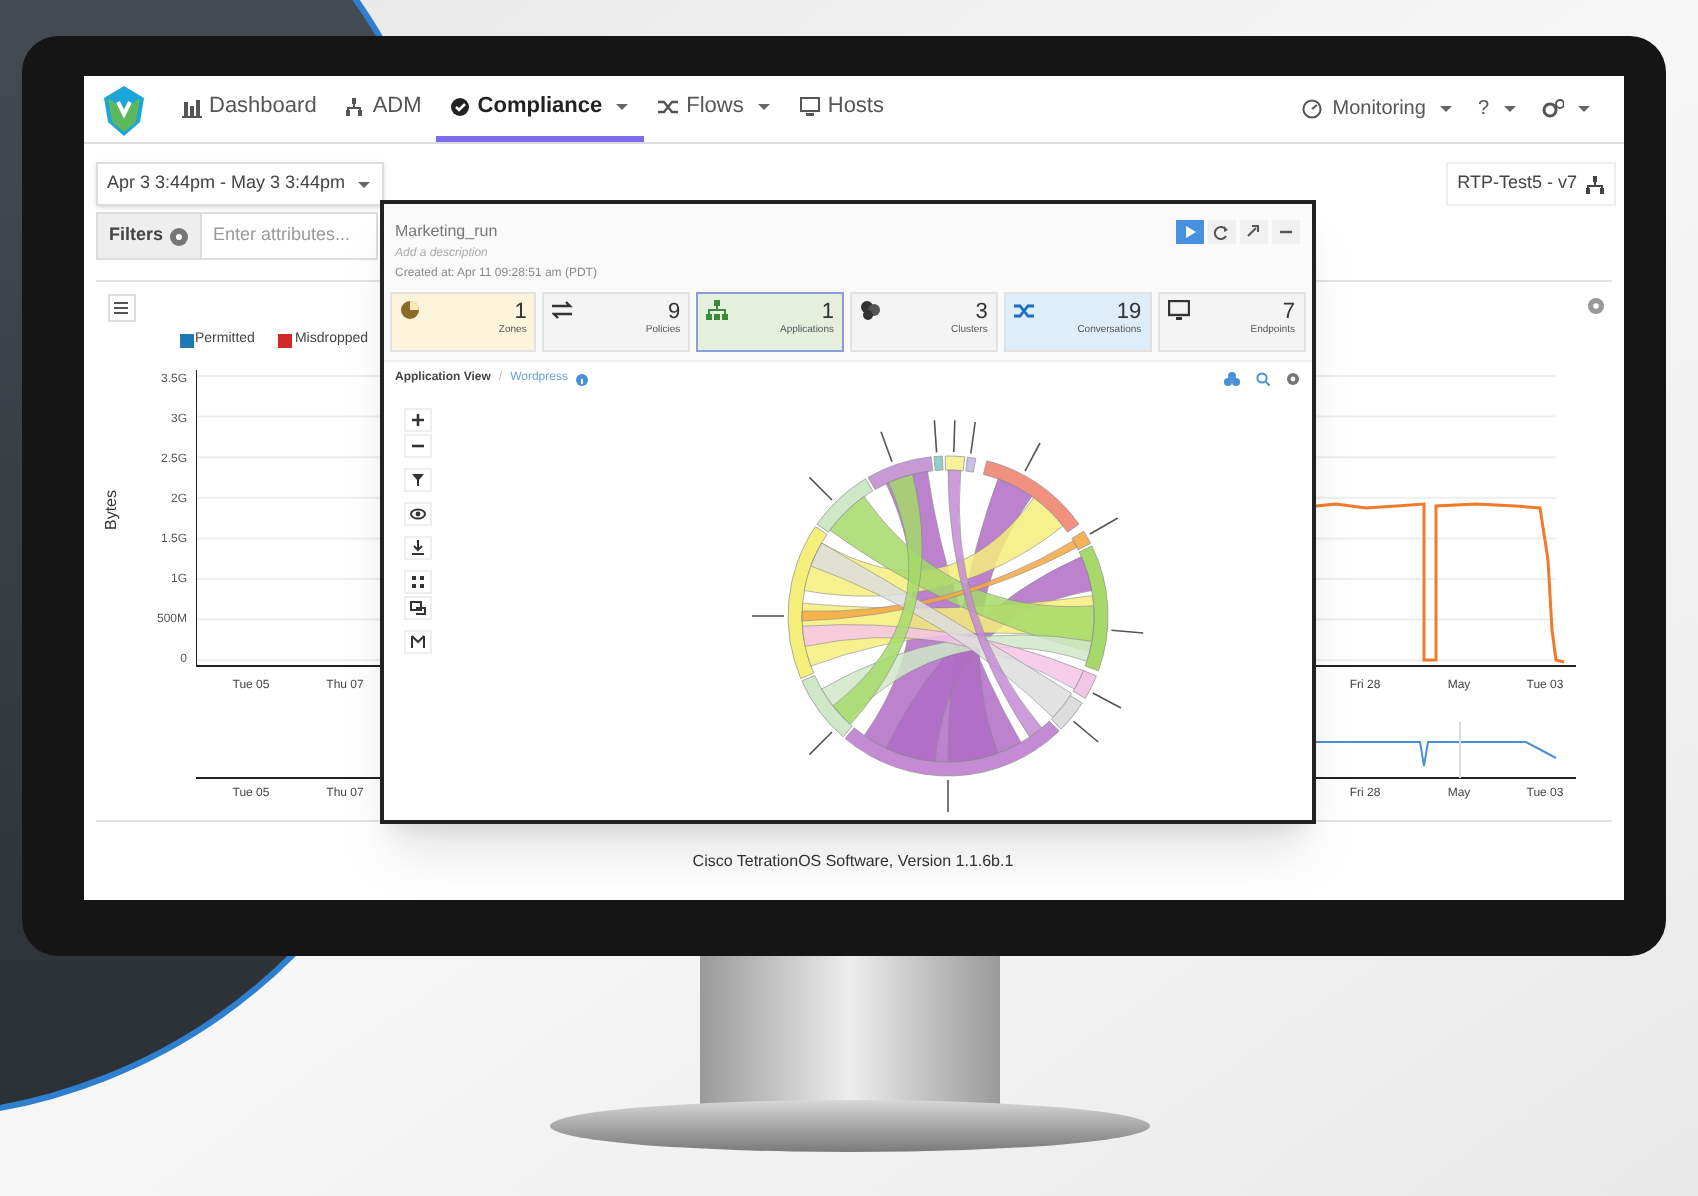 The width and height of the screenshot is (1698, 1196). What do you see at coordinates (853, 861) in the screenshot?
I see `footer-text: Cisco TetrationOS Software, Version 1.1.6b.1` at bounding box center [853, 861].